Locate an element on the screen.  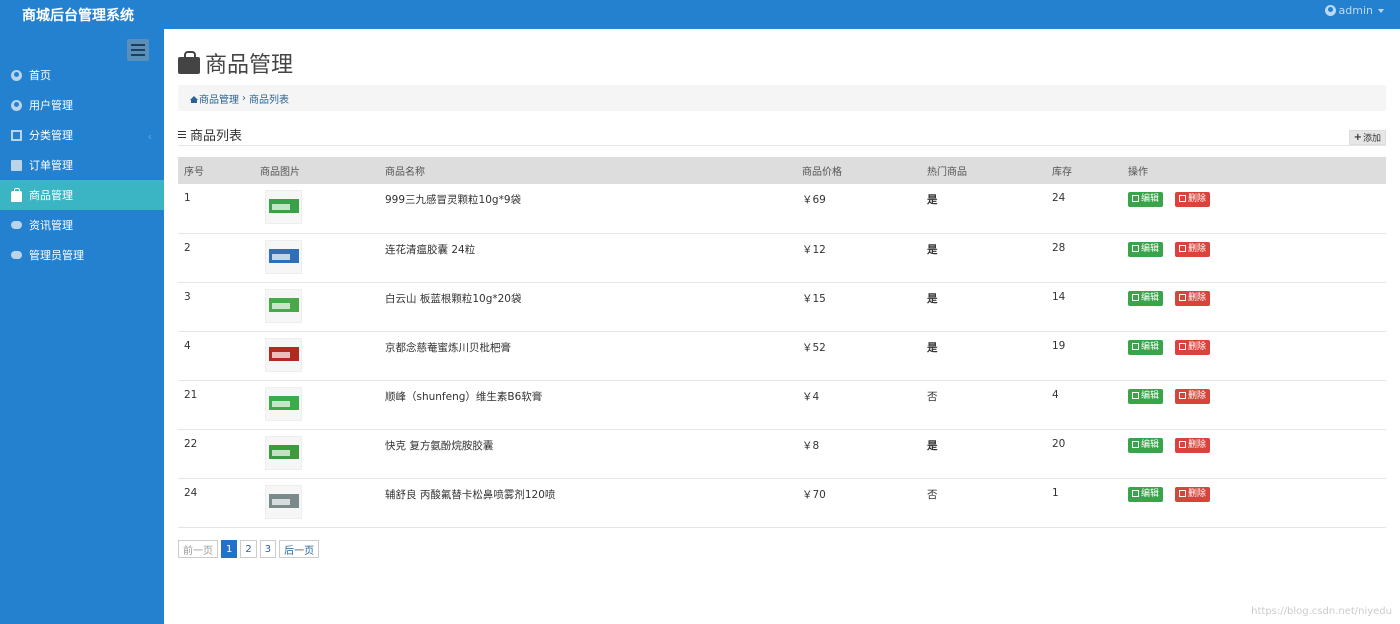
sidebar-item-products: 商品管理 is located at coordinates (82, 195).